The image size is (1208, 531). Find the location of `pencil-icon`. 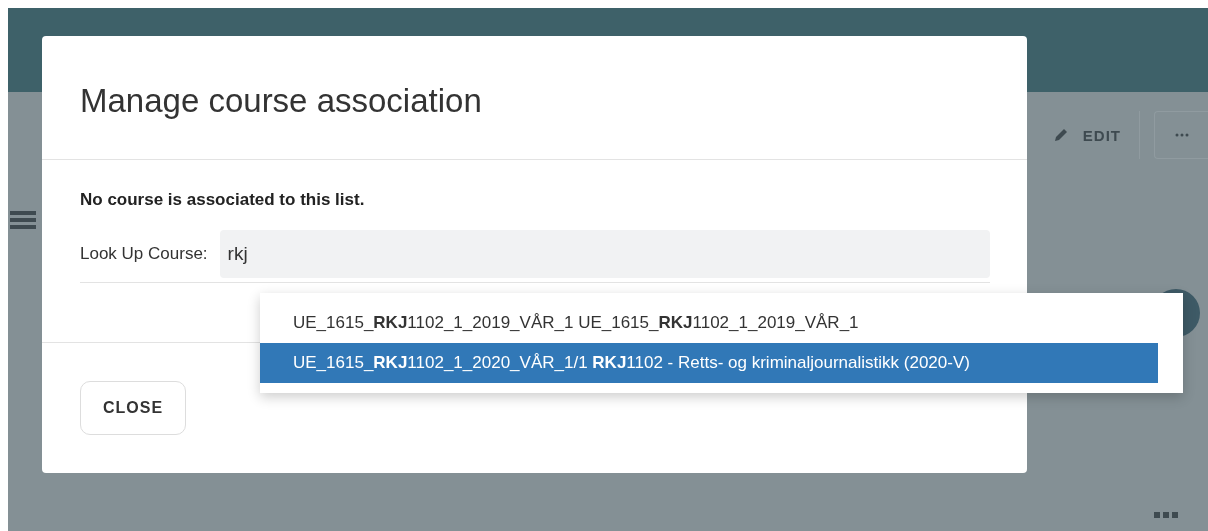

pencil-icon is located at coordinates (1060, 135).